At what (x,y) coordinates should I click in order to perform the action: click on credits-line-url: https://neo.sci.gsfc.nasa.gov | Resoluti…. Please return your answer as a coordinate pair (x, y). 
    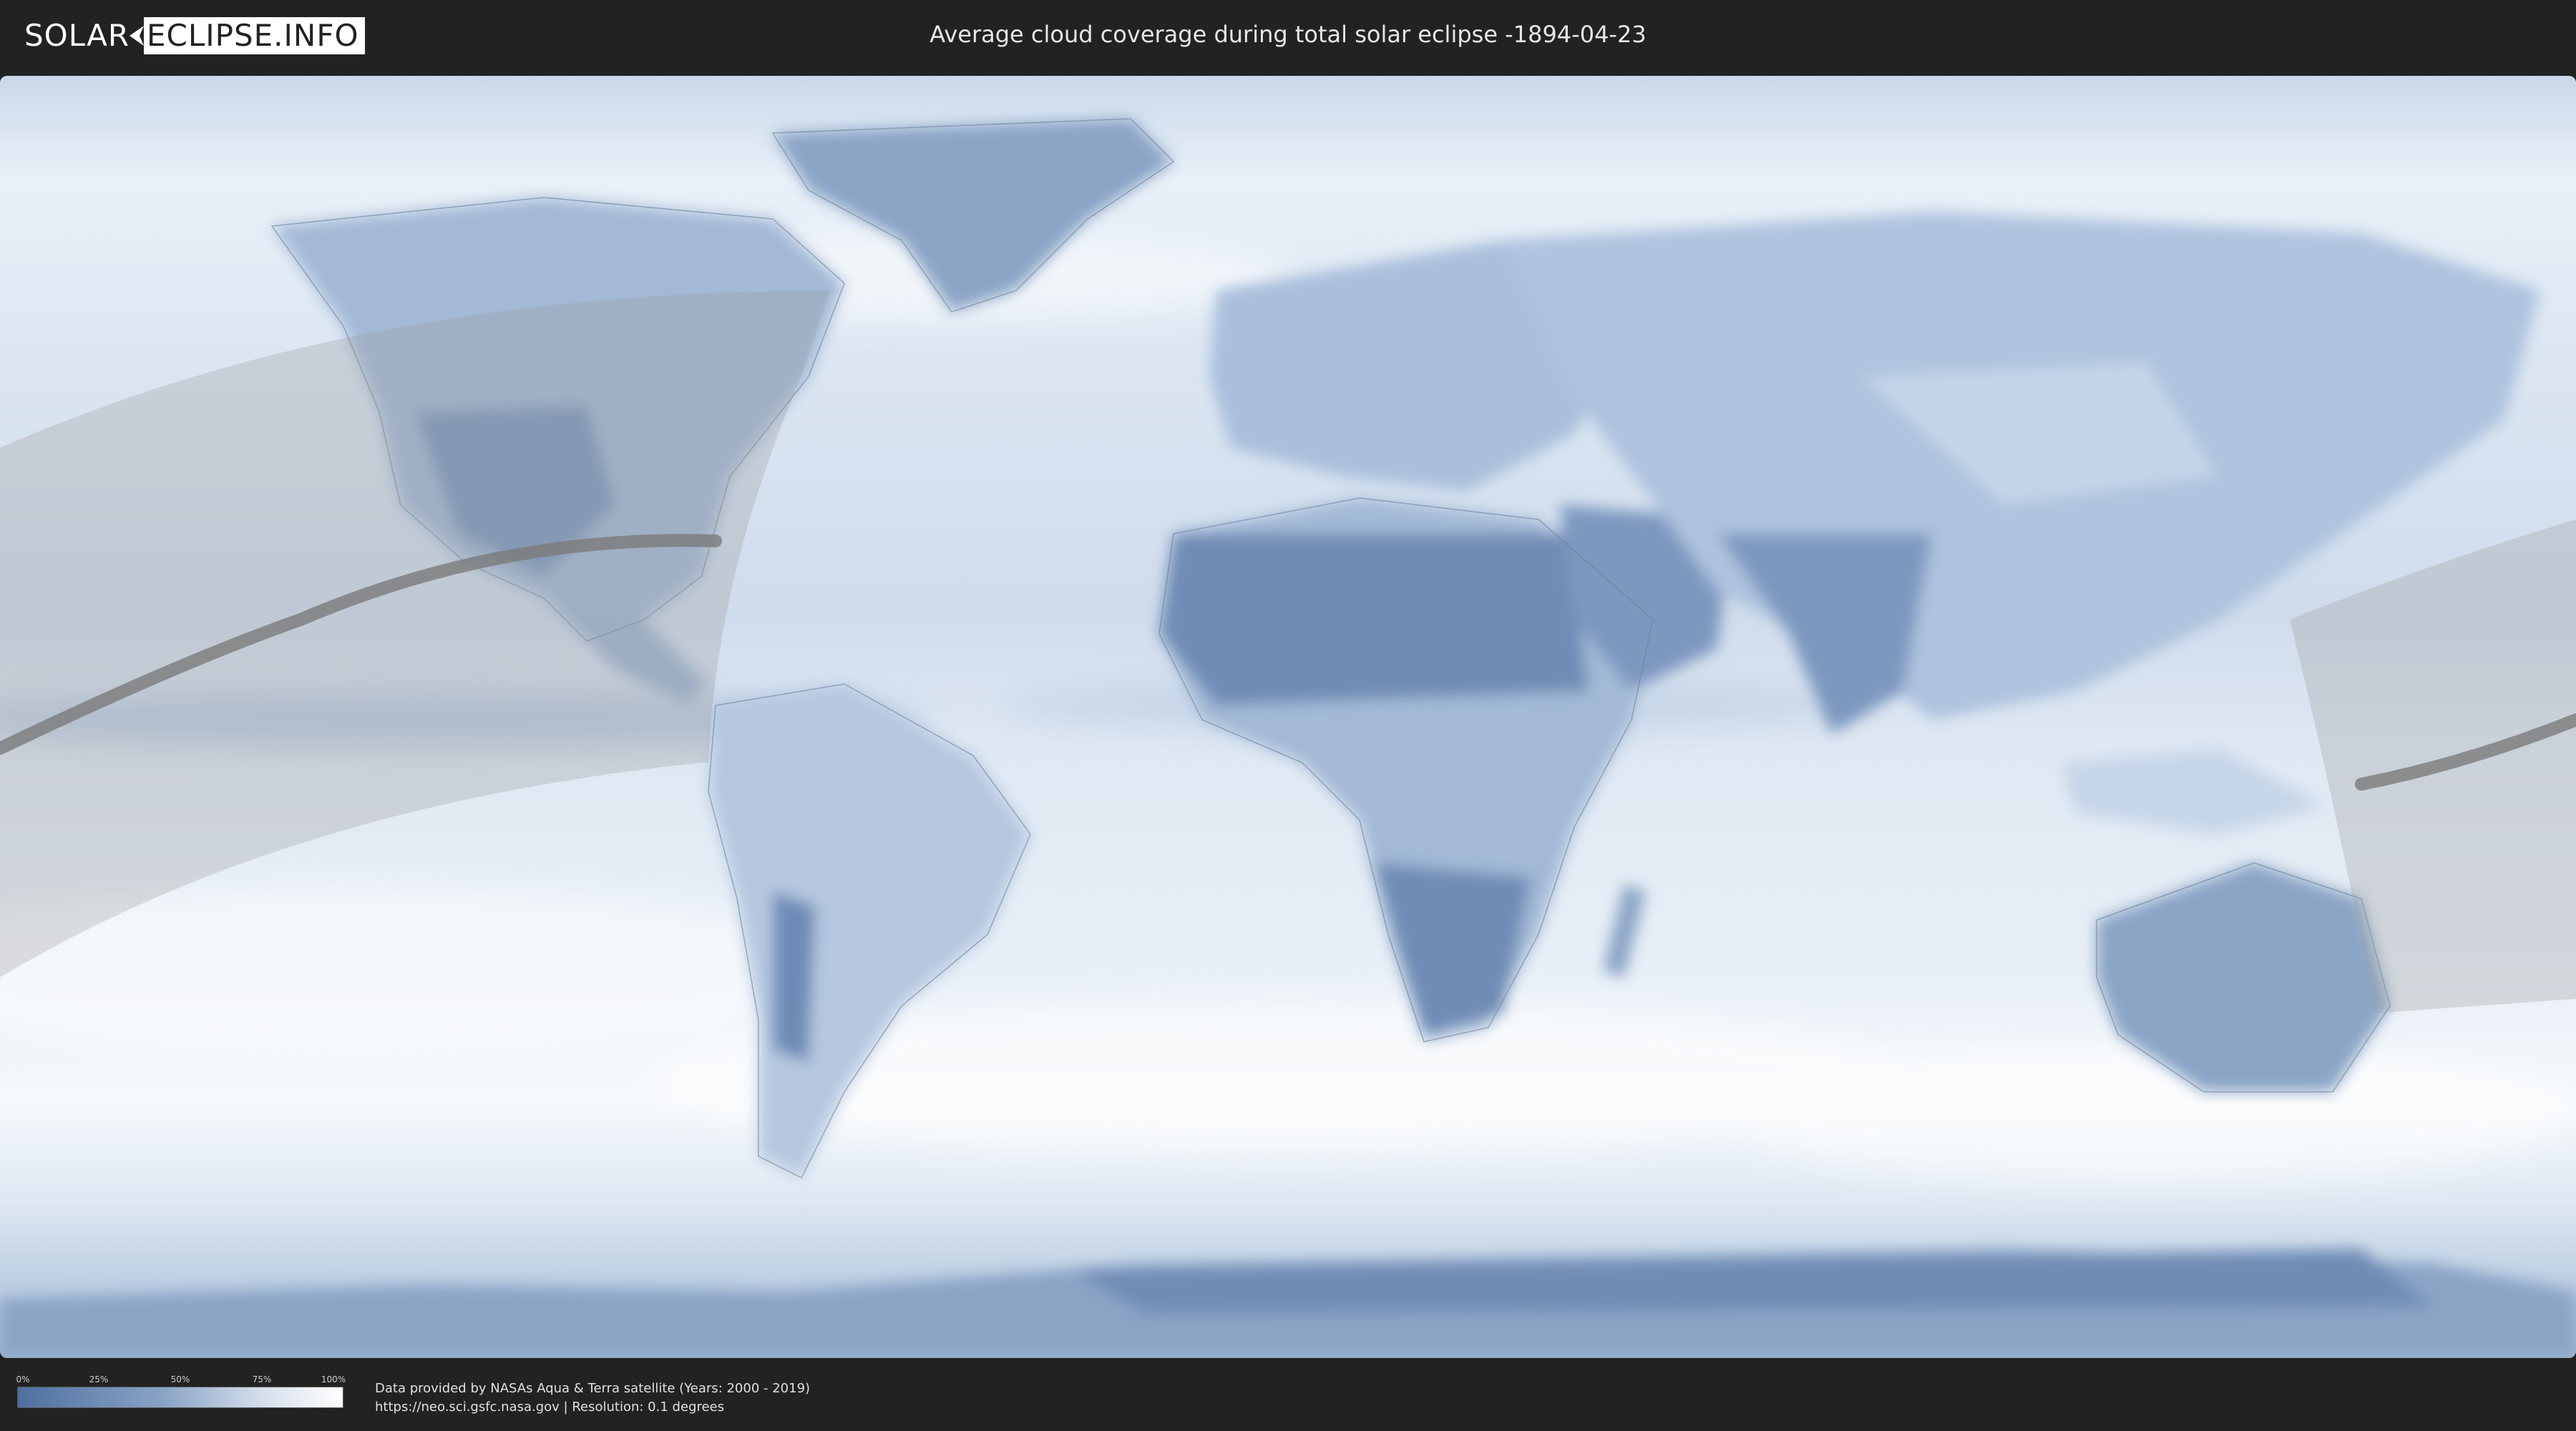
    Looking at the image, I should click on (549, 1407).